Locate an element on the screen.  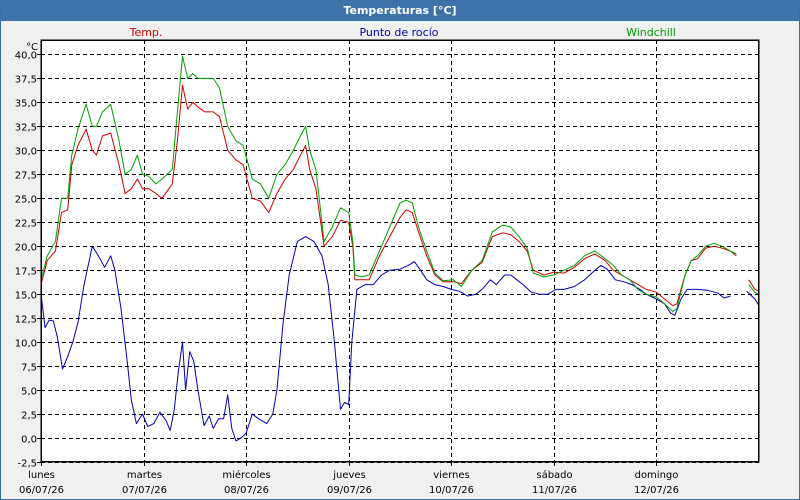
x-tick-date: 06/07/26 is located at coordinates (41, 490).